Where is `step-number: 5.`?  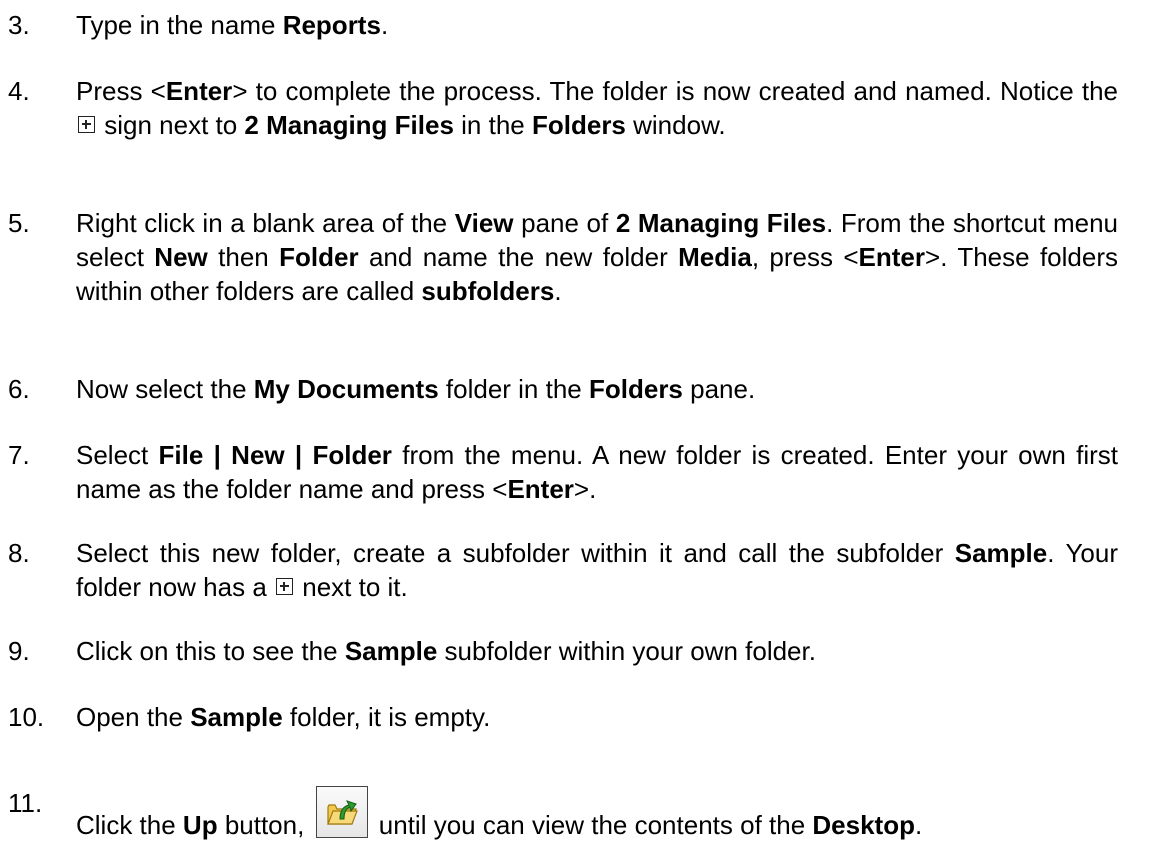 step-number: 5. is located at coordinates (19, 223).